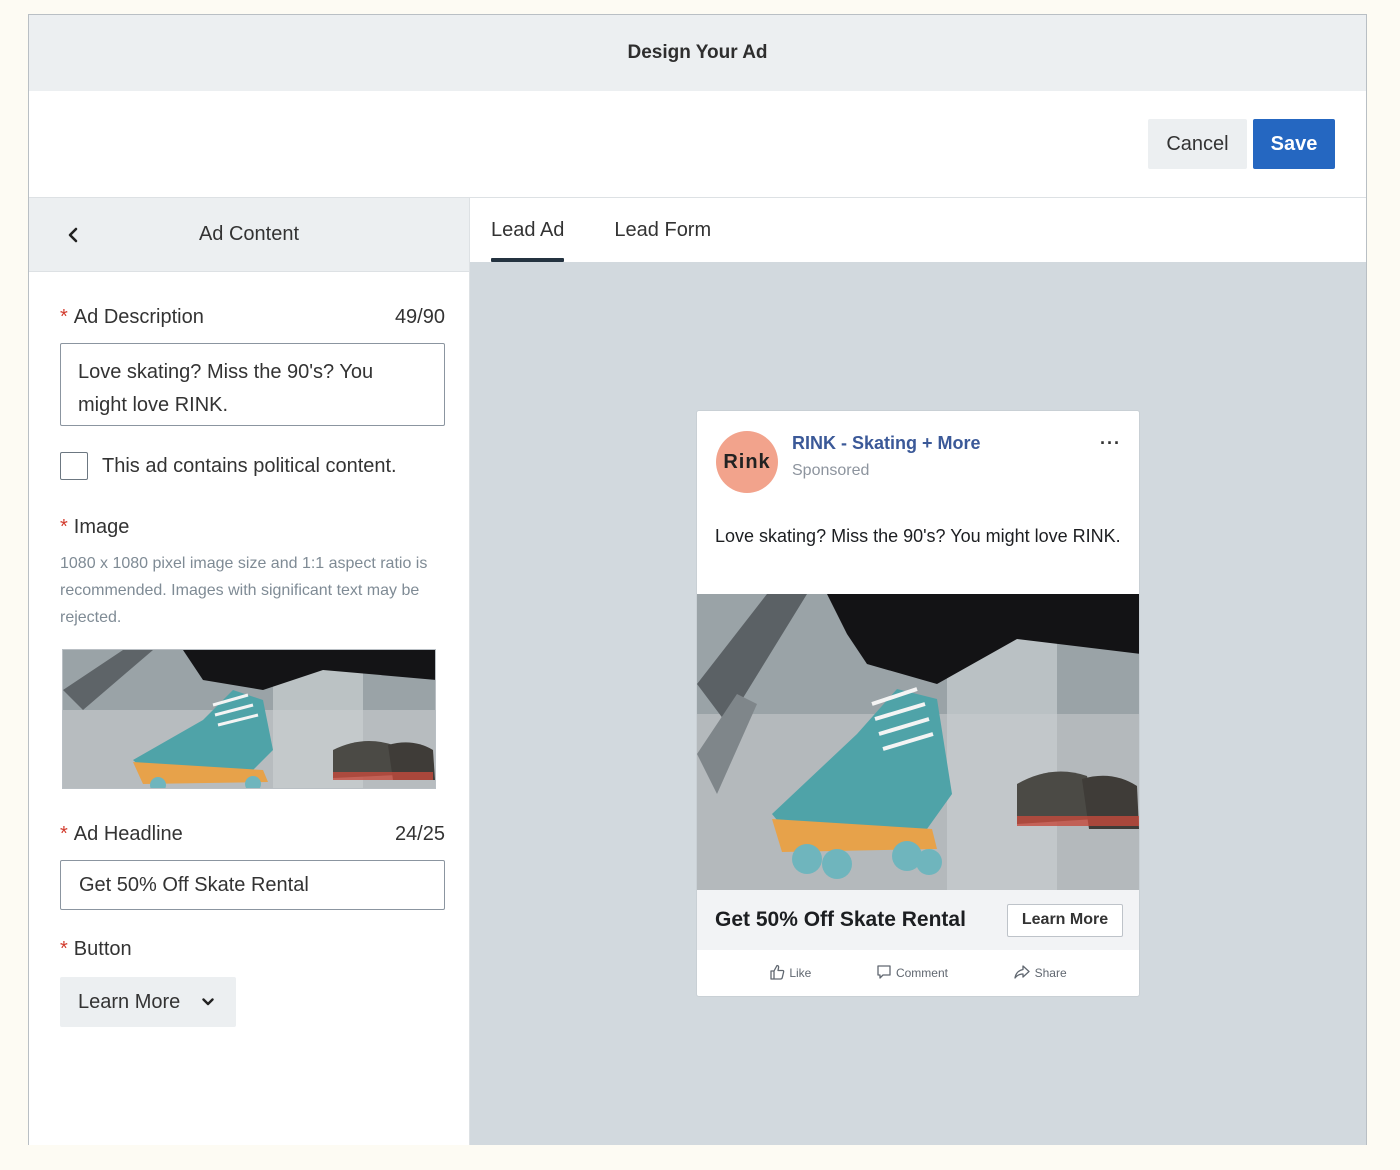 The height and width of the screenshot is (1170, 1400). Describe the element at coordinates (886, 443) in the screenshot. I see `page-name: RINK - Skating + More` at that location.